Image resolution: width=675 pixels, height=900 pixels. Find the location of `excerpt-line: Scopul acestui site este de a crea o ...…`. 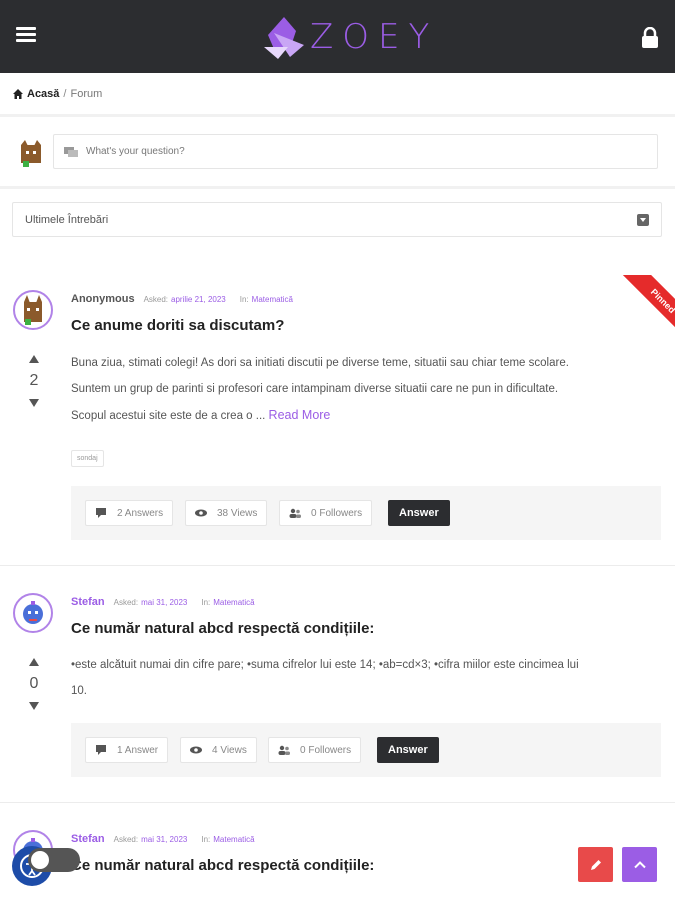

excerpt-line: Scopul acestui site este de a crea o ...… is located at coordinates (201, 415).